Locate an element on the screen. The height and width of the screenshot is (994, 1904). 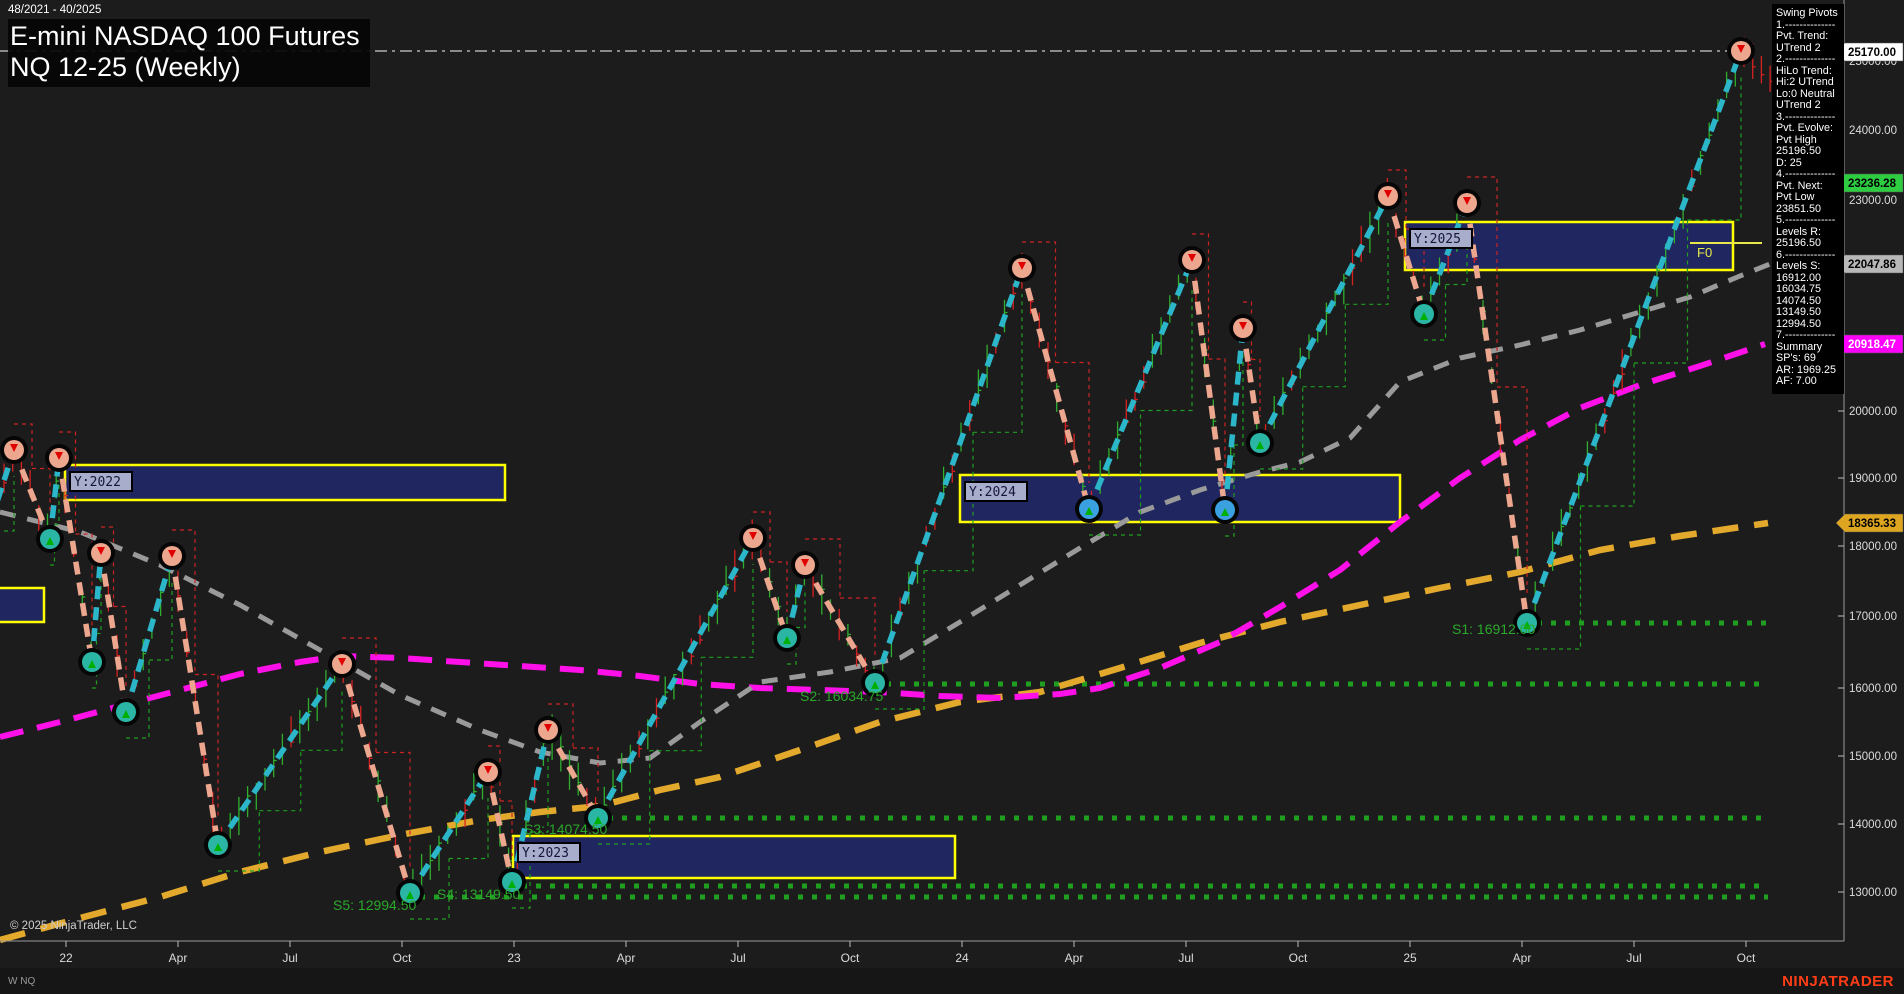
f0-label: F0 is located at coordinates (1704, 252).